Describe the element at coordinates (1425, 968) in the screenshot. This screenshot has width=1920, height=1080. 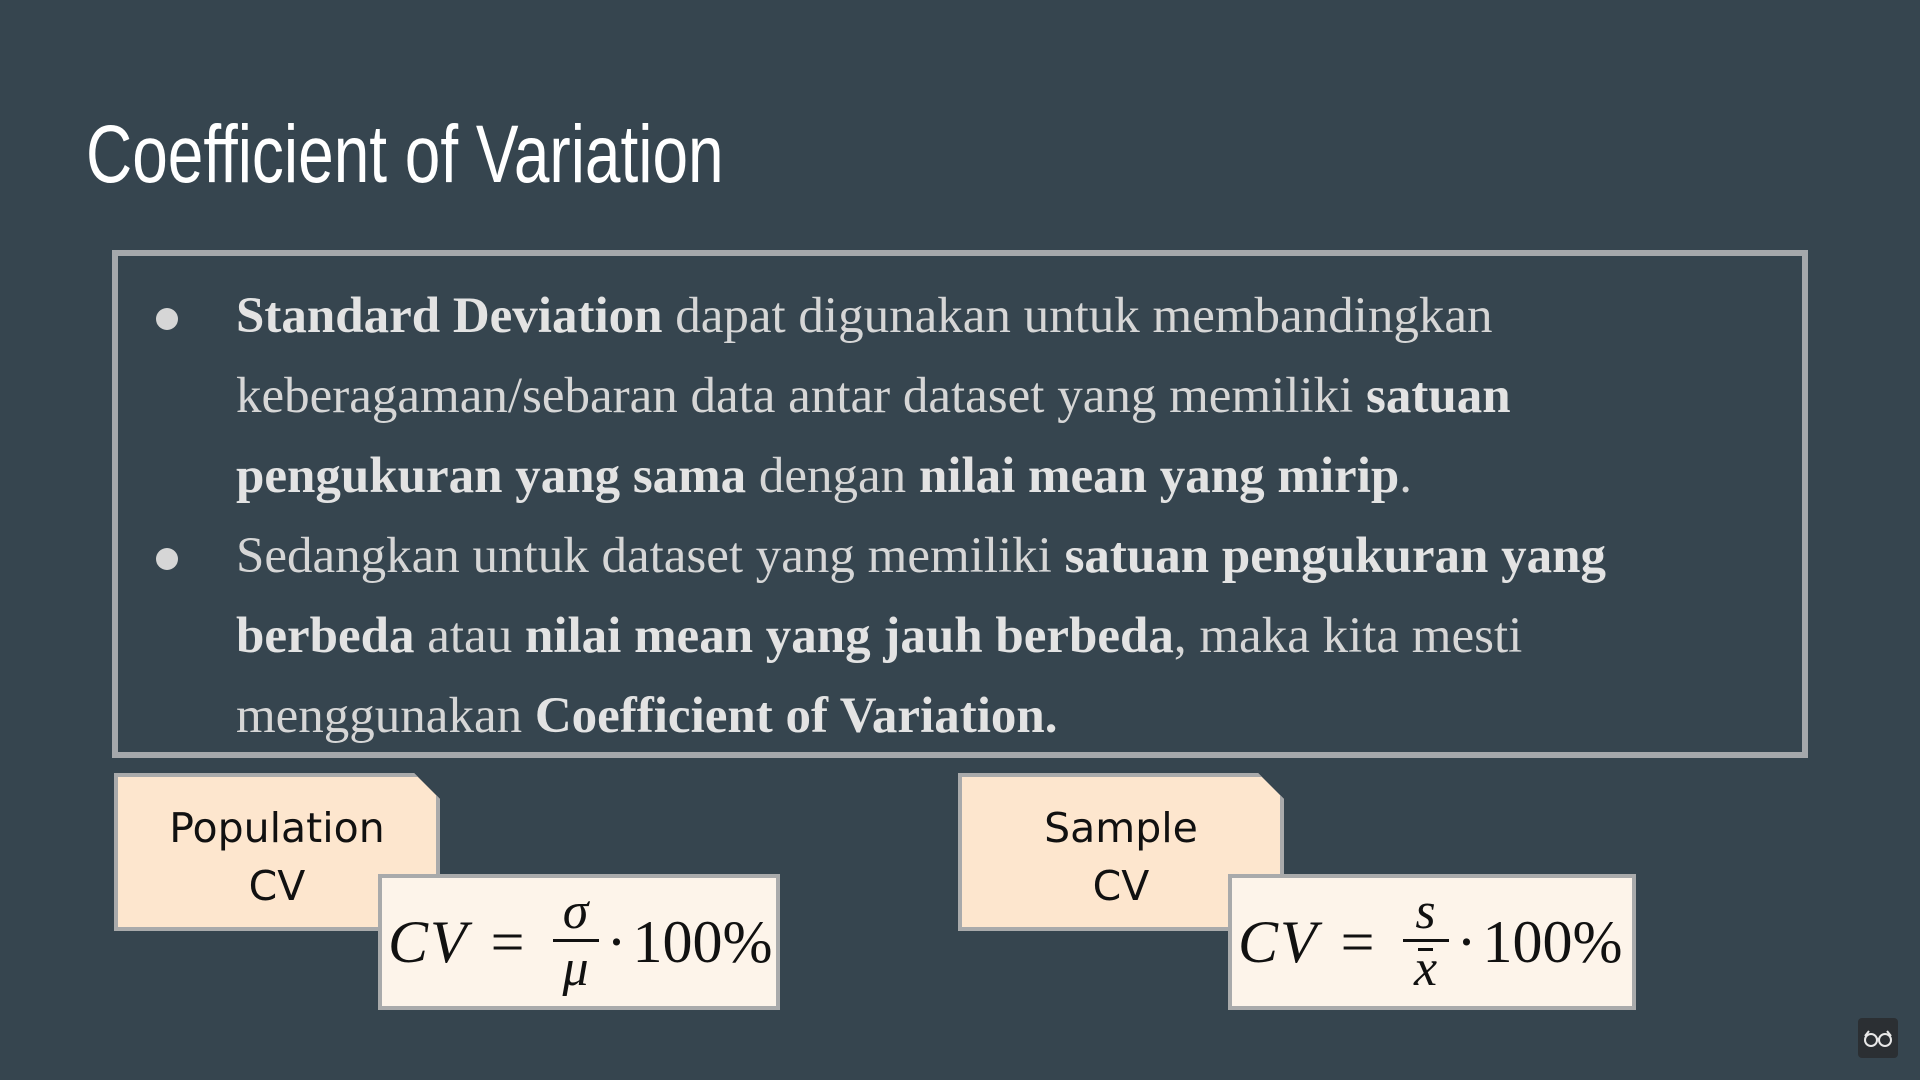
I see `formula-denominator-xbar: x` at that location.